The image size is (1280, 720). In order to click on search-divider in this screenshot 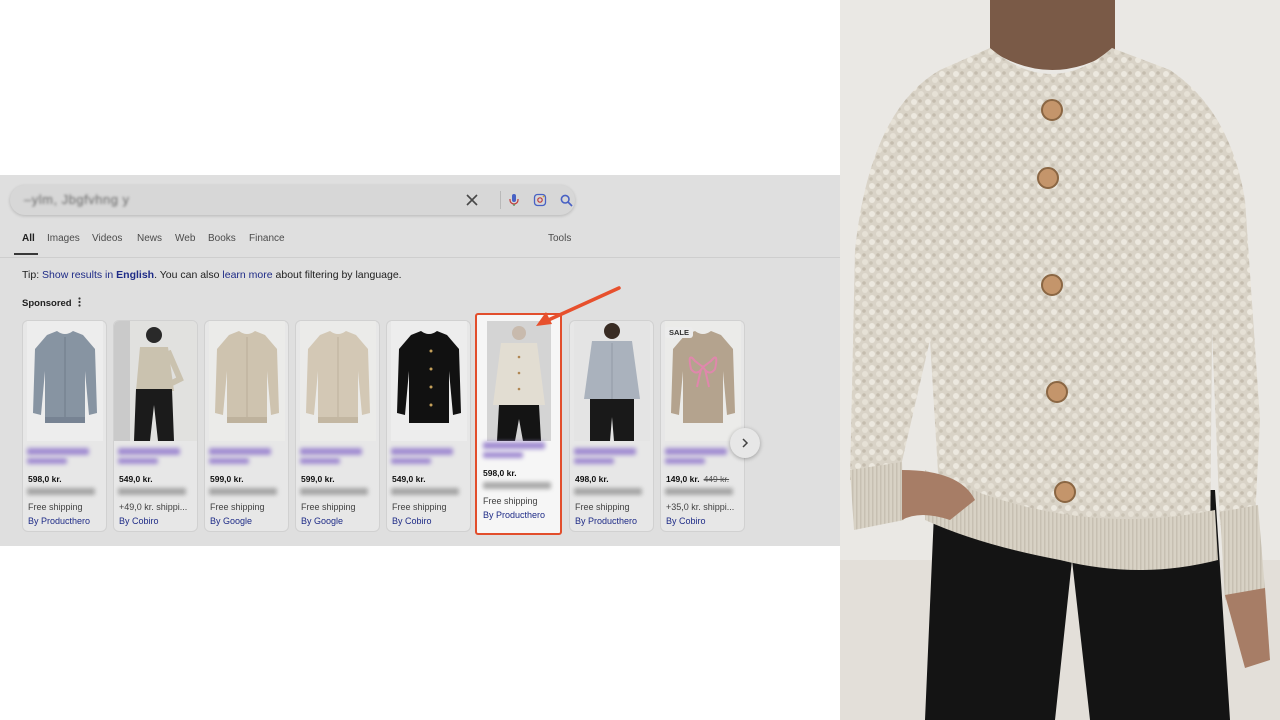, I will do `click(500, 200)`.